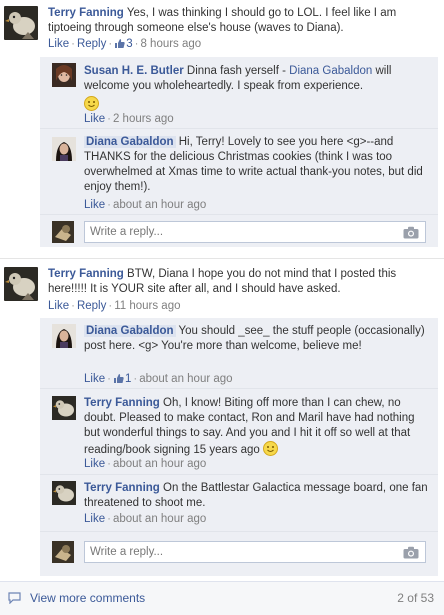 This screenshot has height=615, width=444. Describe the element at coordinates (238, 71) in the screenshot. I see `reply-text: Dinna fash yerself -` at that location.